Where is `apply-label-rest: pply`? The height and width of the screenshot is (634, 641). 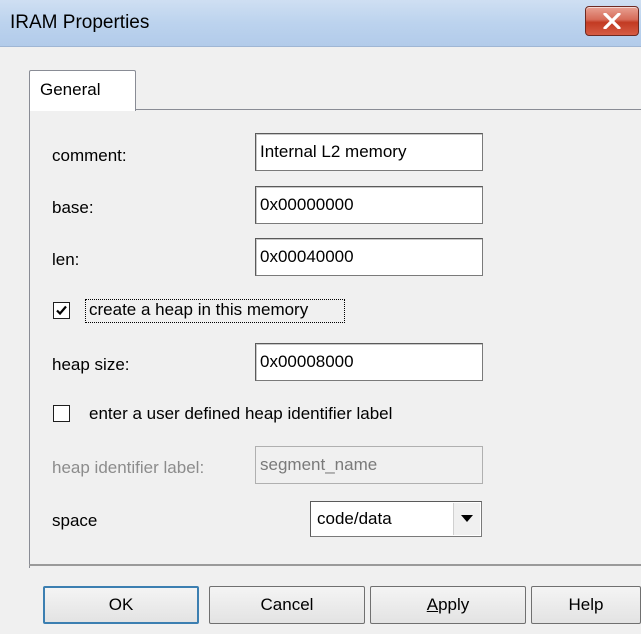 apply-label-rest: pply is located at coordinates (454, 604).